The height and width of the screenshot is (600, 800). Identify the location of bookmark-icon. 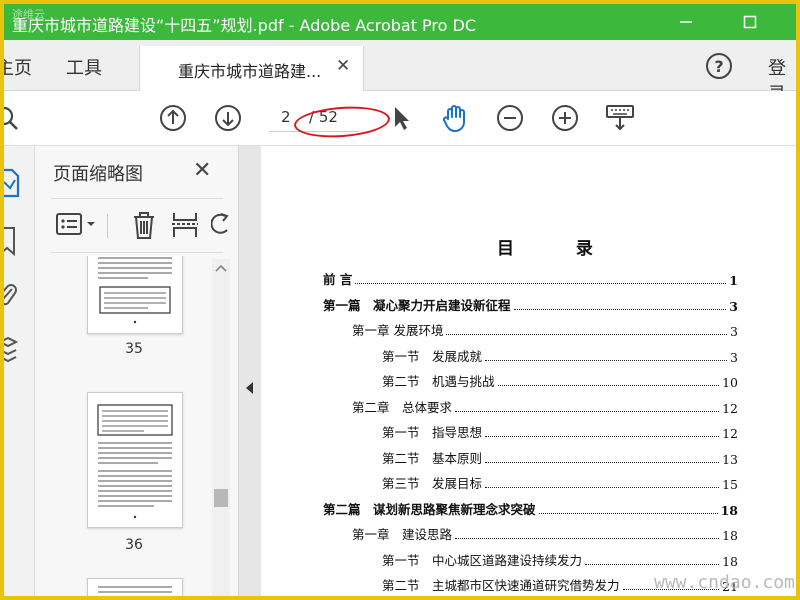
(11, 243).